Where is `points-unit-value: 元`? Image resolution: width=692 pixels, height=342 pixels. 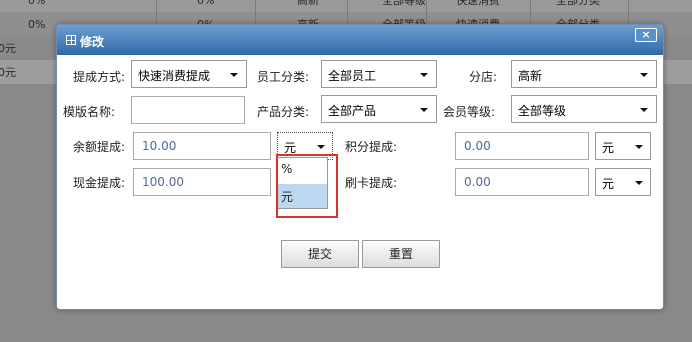 points-unit-value: 元 is located at coordinates (608, 148).